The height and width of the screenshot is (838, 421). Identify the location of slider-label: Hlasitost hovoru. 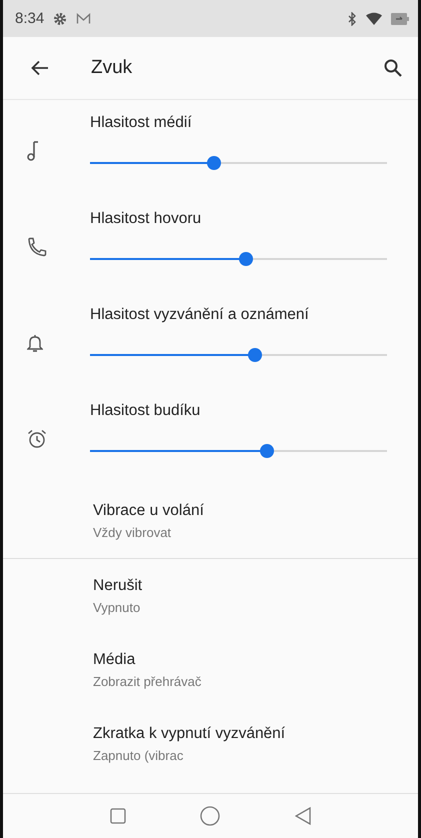
(146, 219).